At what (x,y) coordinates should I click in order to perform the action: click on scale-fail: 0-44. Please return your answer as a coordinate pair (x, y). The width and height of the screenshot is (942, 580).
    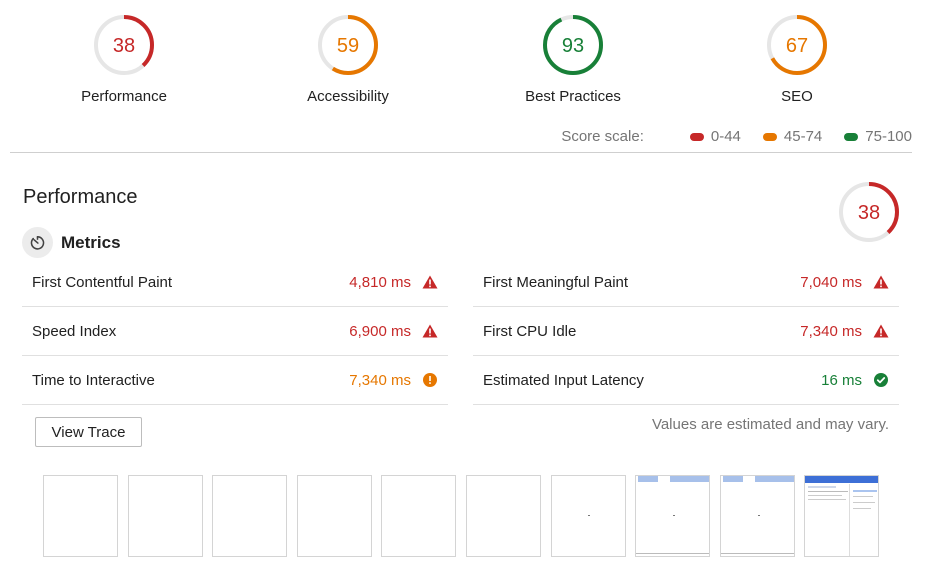
    Looking at the image, I should click on (715, 136).